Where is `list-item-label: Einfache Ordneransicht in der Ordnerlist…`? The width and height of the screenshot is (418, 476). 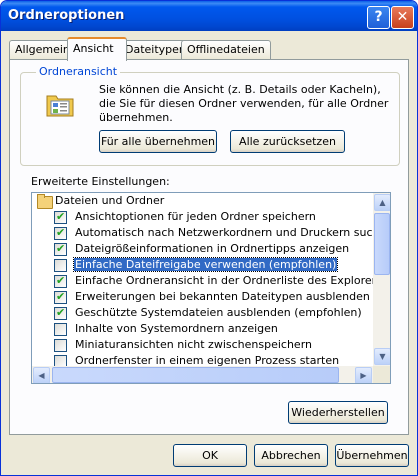 list-item-label: Einfache Ordneransicht in der Ordnerlist… is located at coordinates (232, 280).